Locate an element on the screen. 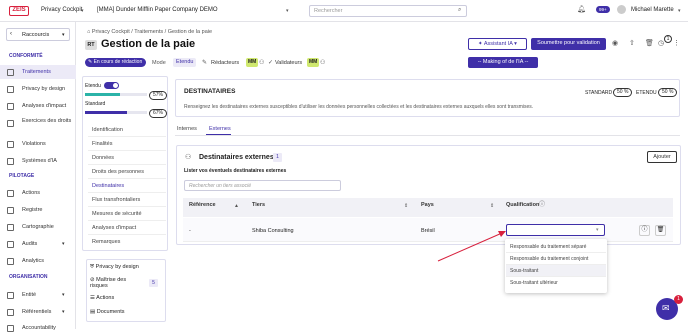  making-of-ia-button: -- Making of de l'IA -- is located at coordinates (503, 62).